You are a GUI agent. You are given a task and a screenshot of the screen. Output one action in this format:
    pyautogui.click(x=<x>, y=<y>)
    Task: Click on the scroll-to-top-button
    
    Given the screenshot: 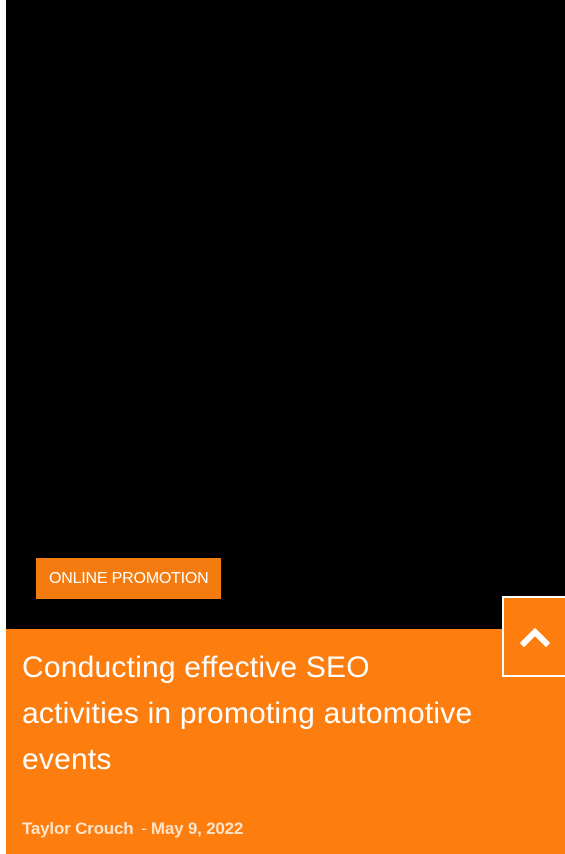 What is the action you would take?
    pyautogui.click(x=533, y=636)
    